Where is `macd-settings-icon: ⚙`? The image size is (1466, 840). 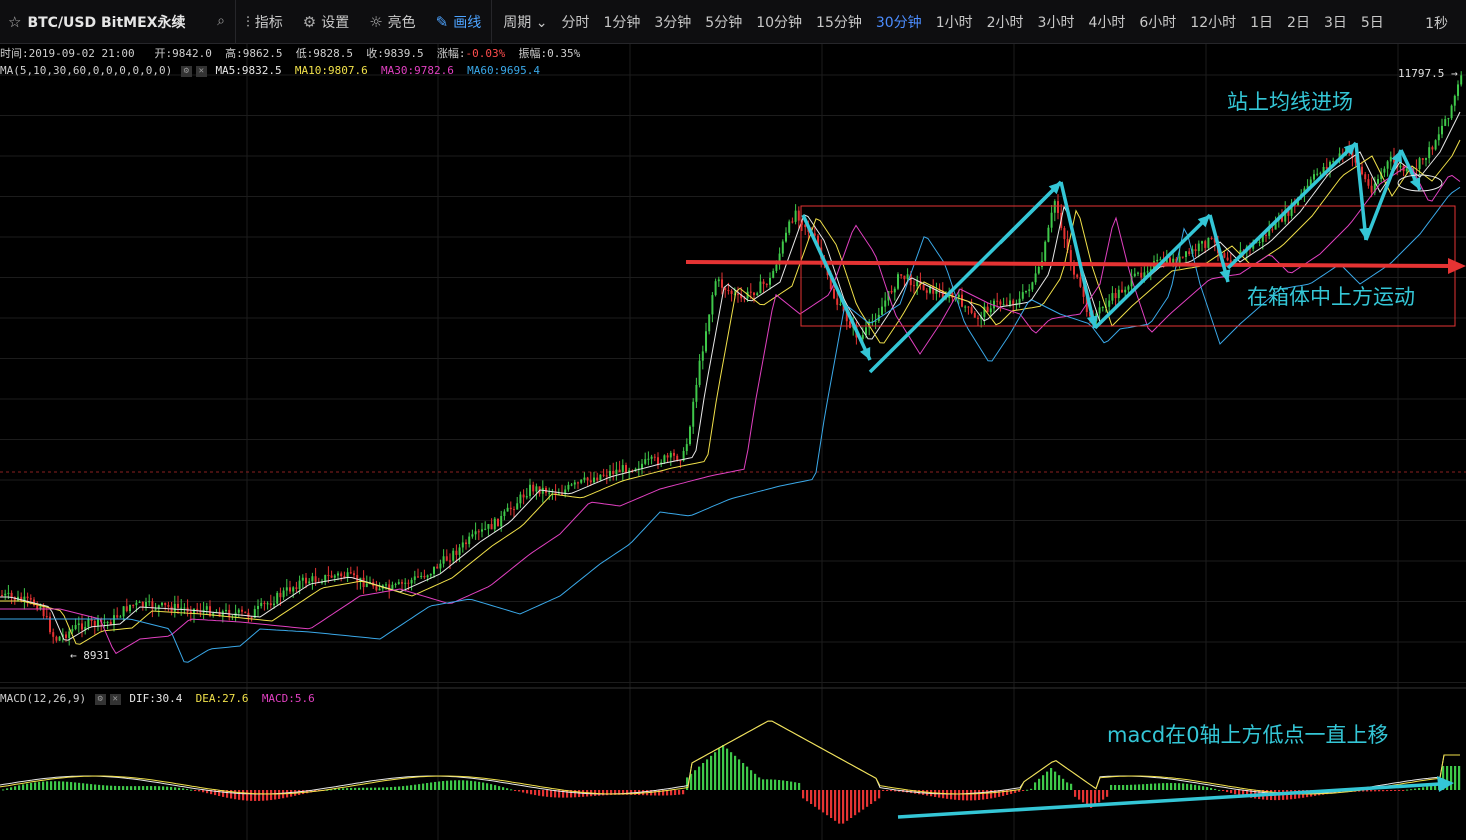
macd-settings-icon: ⚙ is located at coordinates (100, 699).